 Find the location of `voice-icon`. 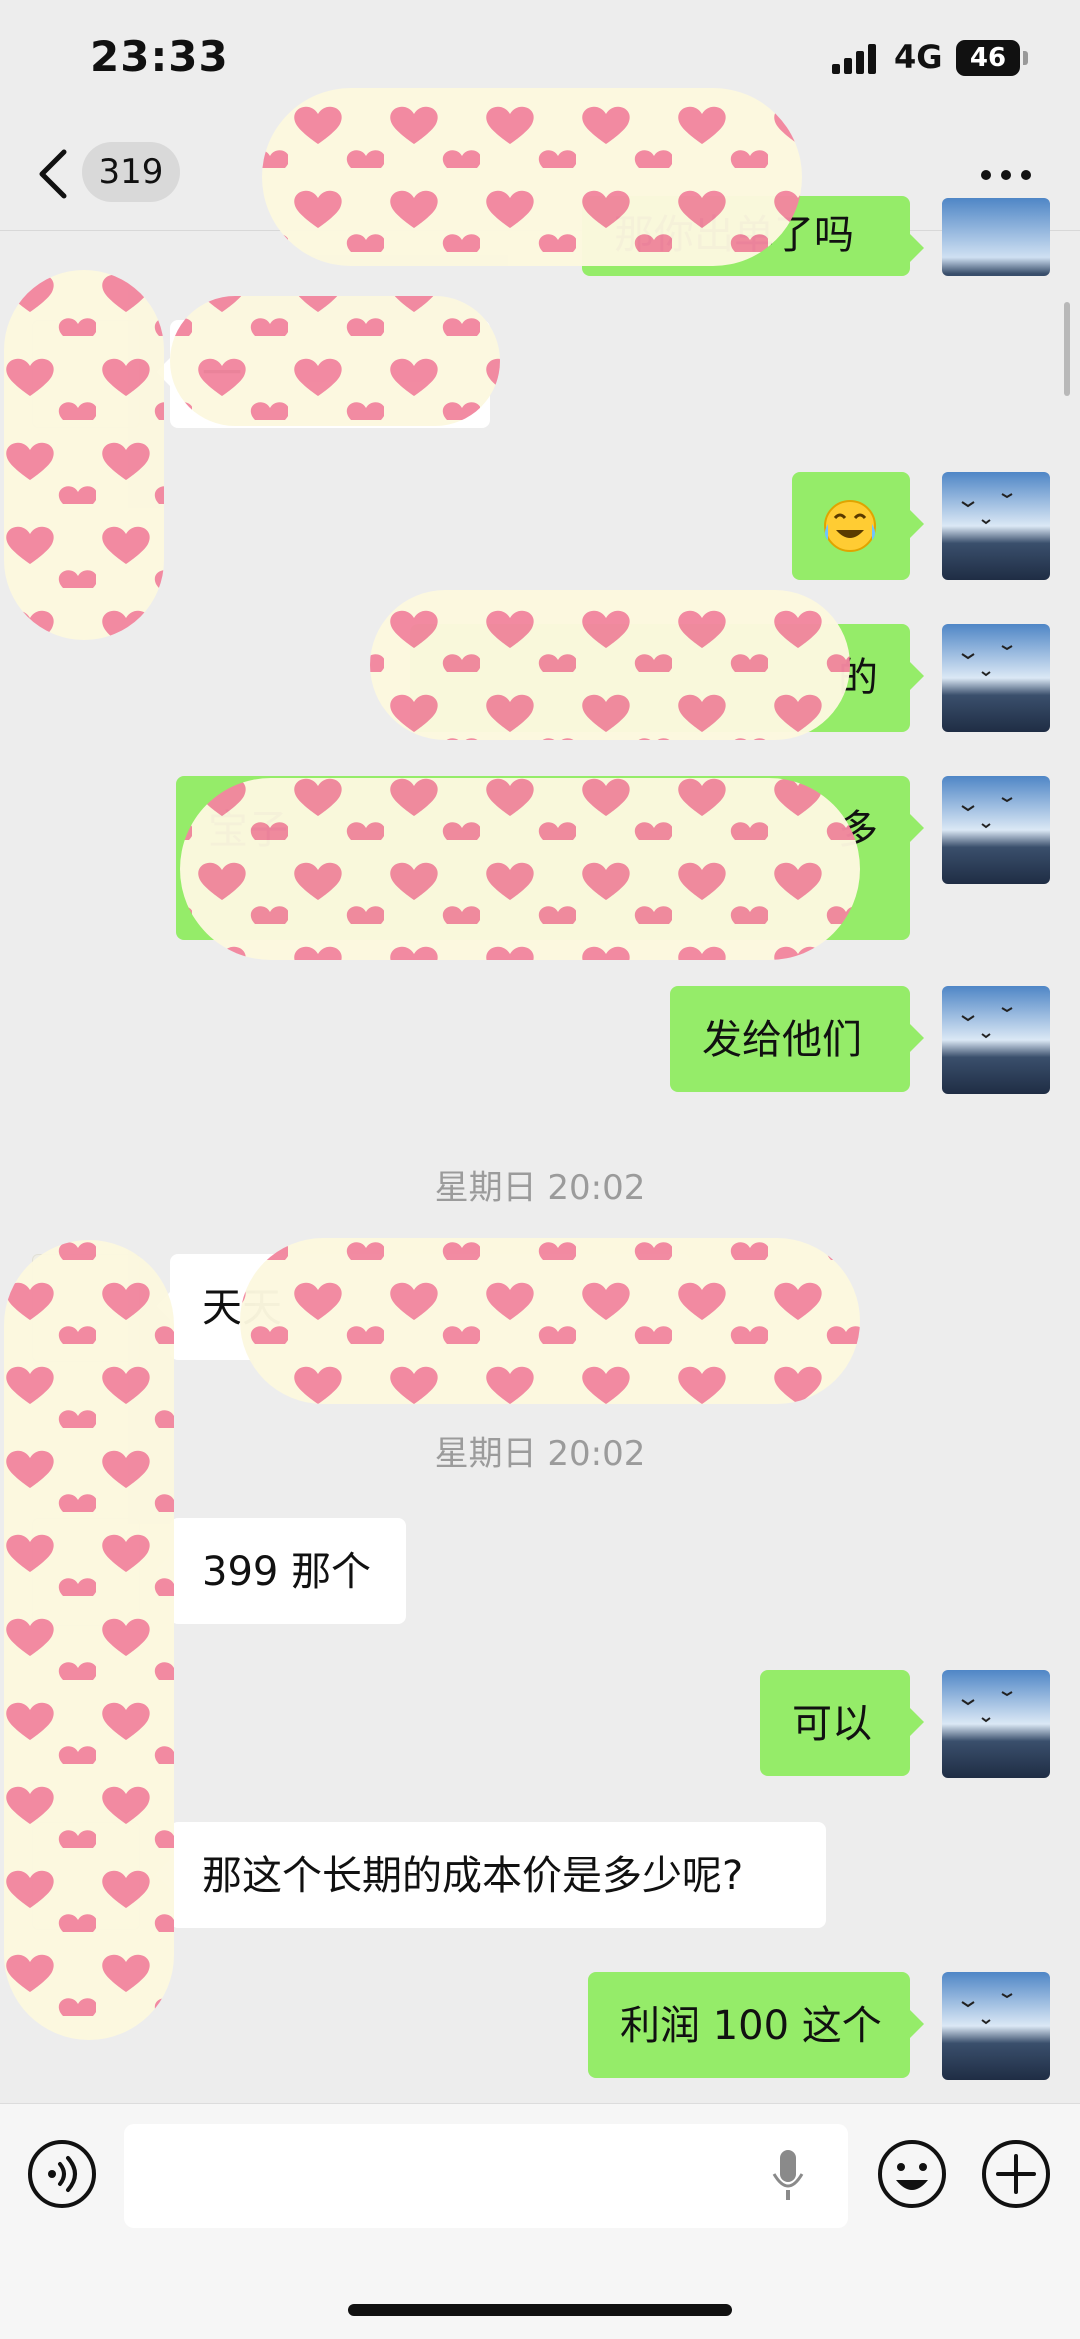

voice-icon is located at coordinates (62, 2174).